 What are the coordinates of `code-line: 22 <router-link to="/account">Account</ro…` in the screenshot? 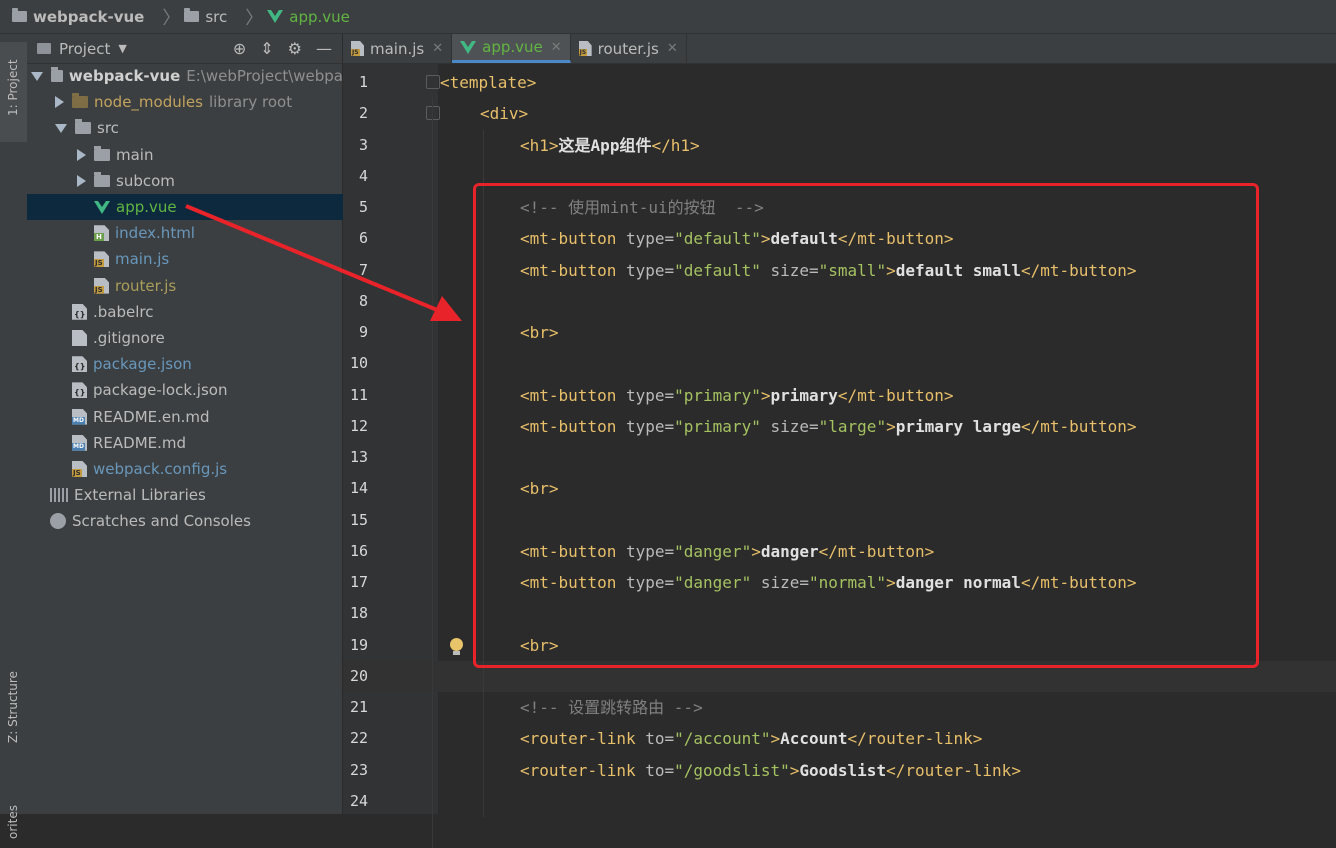 It's located at (839, 738).